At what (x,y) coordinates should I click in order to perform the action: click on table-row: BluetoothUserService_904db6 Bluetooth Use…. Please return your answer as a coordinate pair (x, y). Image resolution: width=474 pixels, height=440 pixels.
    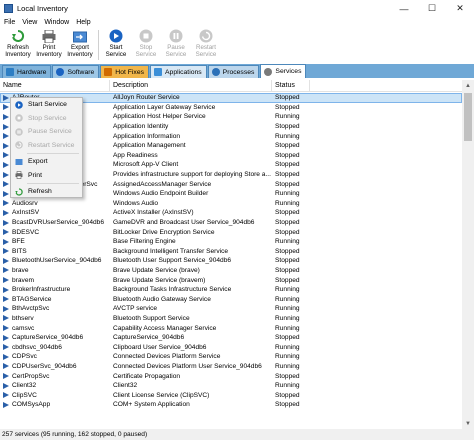
    Looking at the image, I should click on (231, 261).